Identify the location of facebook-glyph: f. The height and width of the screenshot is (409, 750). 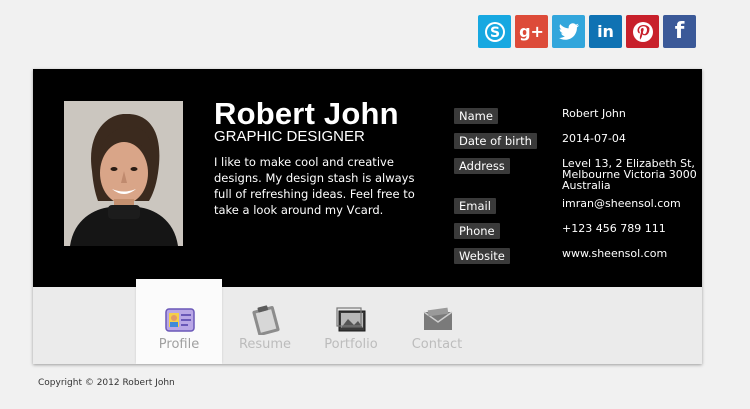
(679, 31).